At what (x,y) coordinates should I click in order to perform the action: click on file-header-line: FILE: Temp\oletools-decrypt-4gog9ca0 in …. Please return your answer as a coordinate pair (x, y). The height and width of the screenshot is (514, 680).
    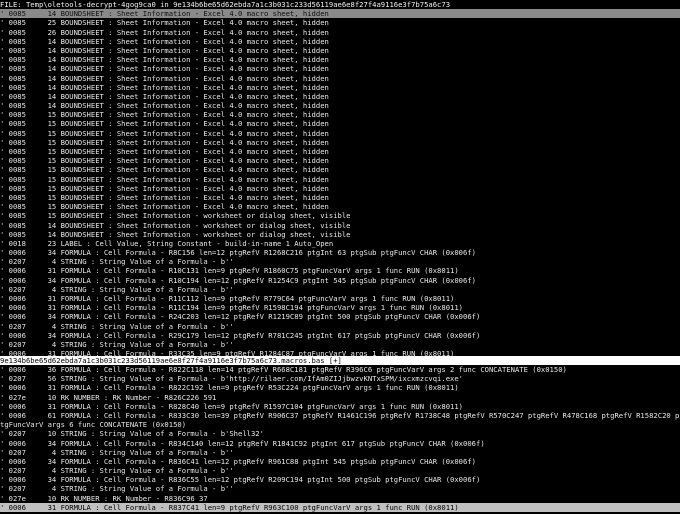
    Looking at the image, I should click on (340, 4).